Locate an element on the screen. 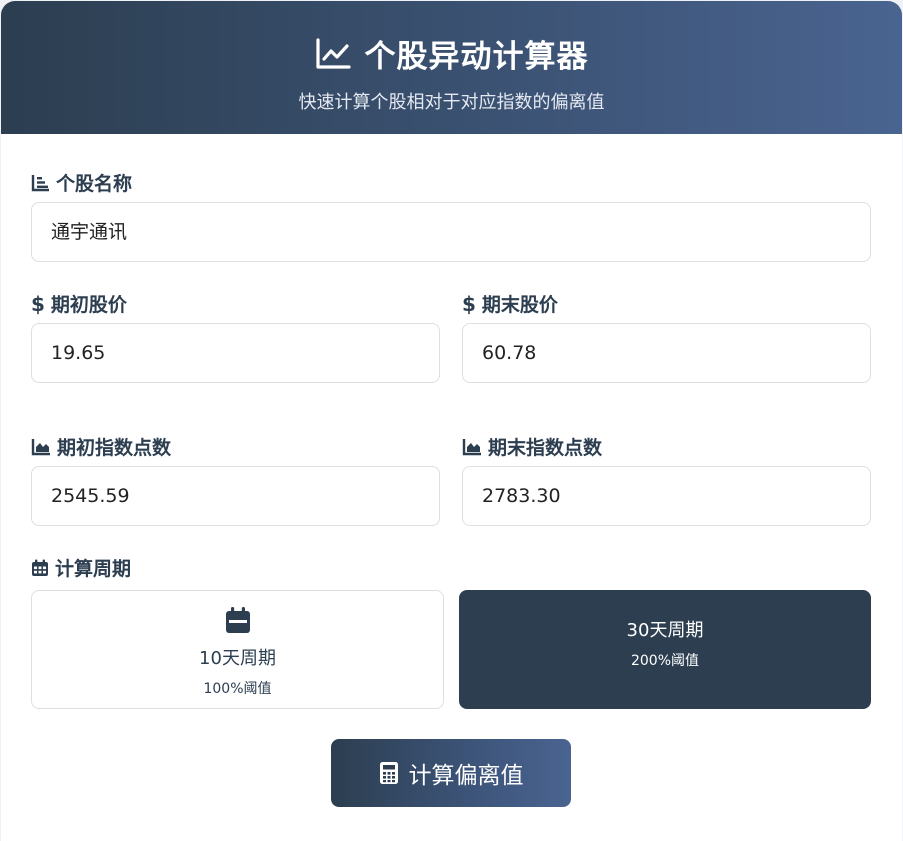 The width and height of the screenshot is (903, 841). period-option-threshold: 100%阈值 is located at coordinates (237, 689).